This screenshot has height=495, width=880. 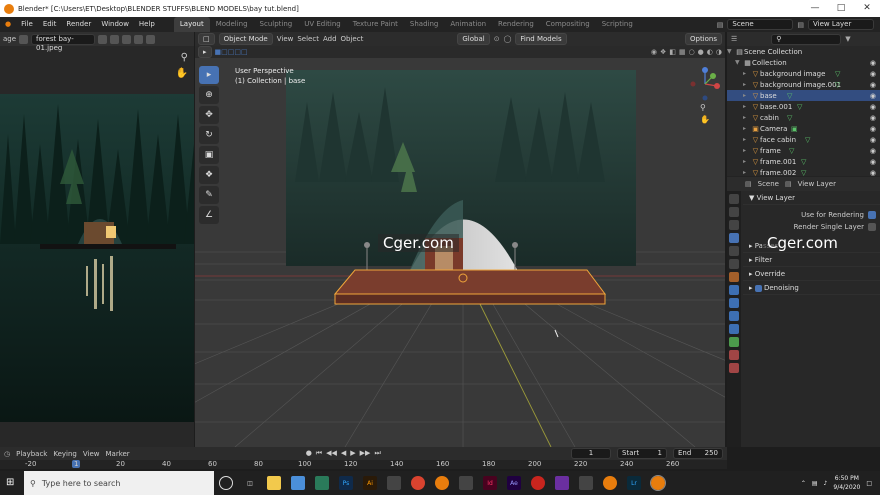 I want to click on outliner-item-face-cabin: ▸ ▽ face cabin ▽ ◉, so click(x=803, y=139).